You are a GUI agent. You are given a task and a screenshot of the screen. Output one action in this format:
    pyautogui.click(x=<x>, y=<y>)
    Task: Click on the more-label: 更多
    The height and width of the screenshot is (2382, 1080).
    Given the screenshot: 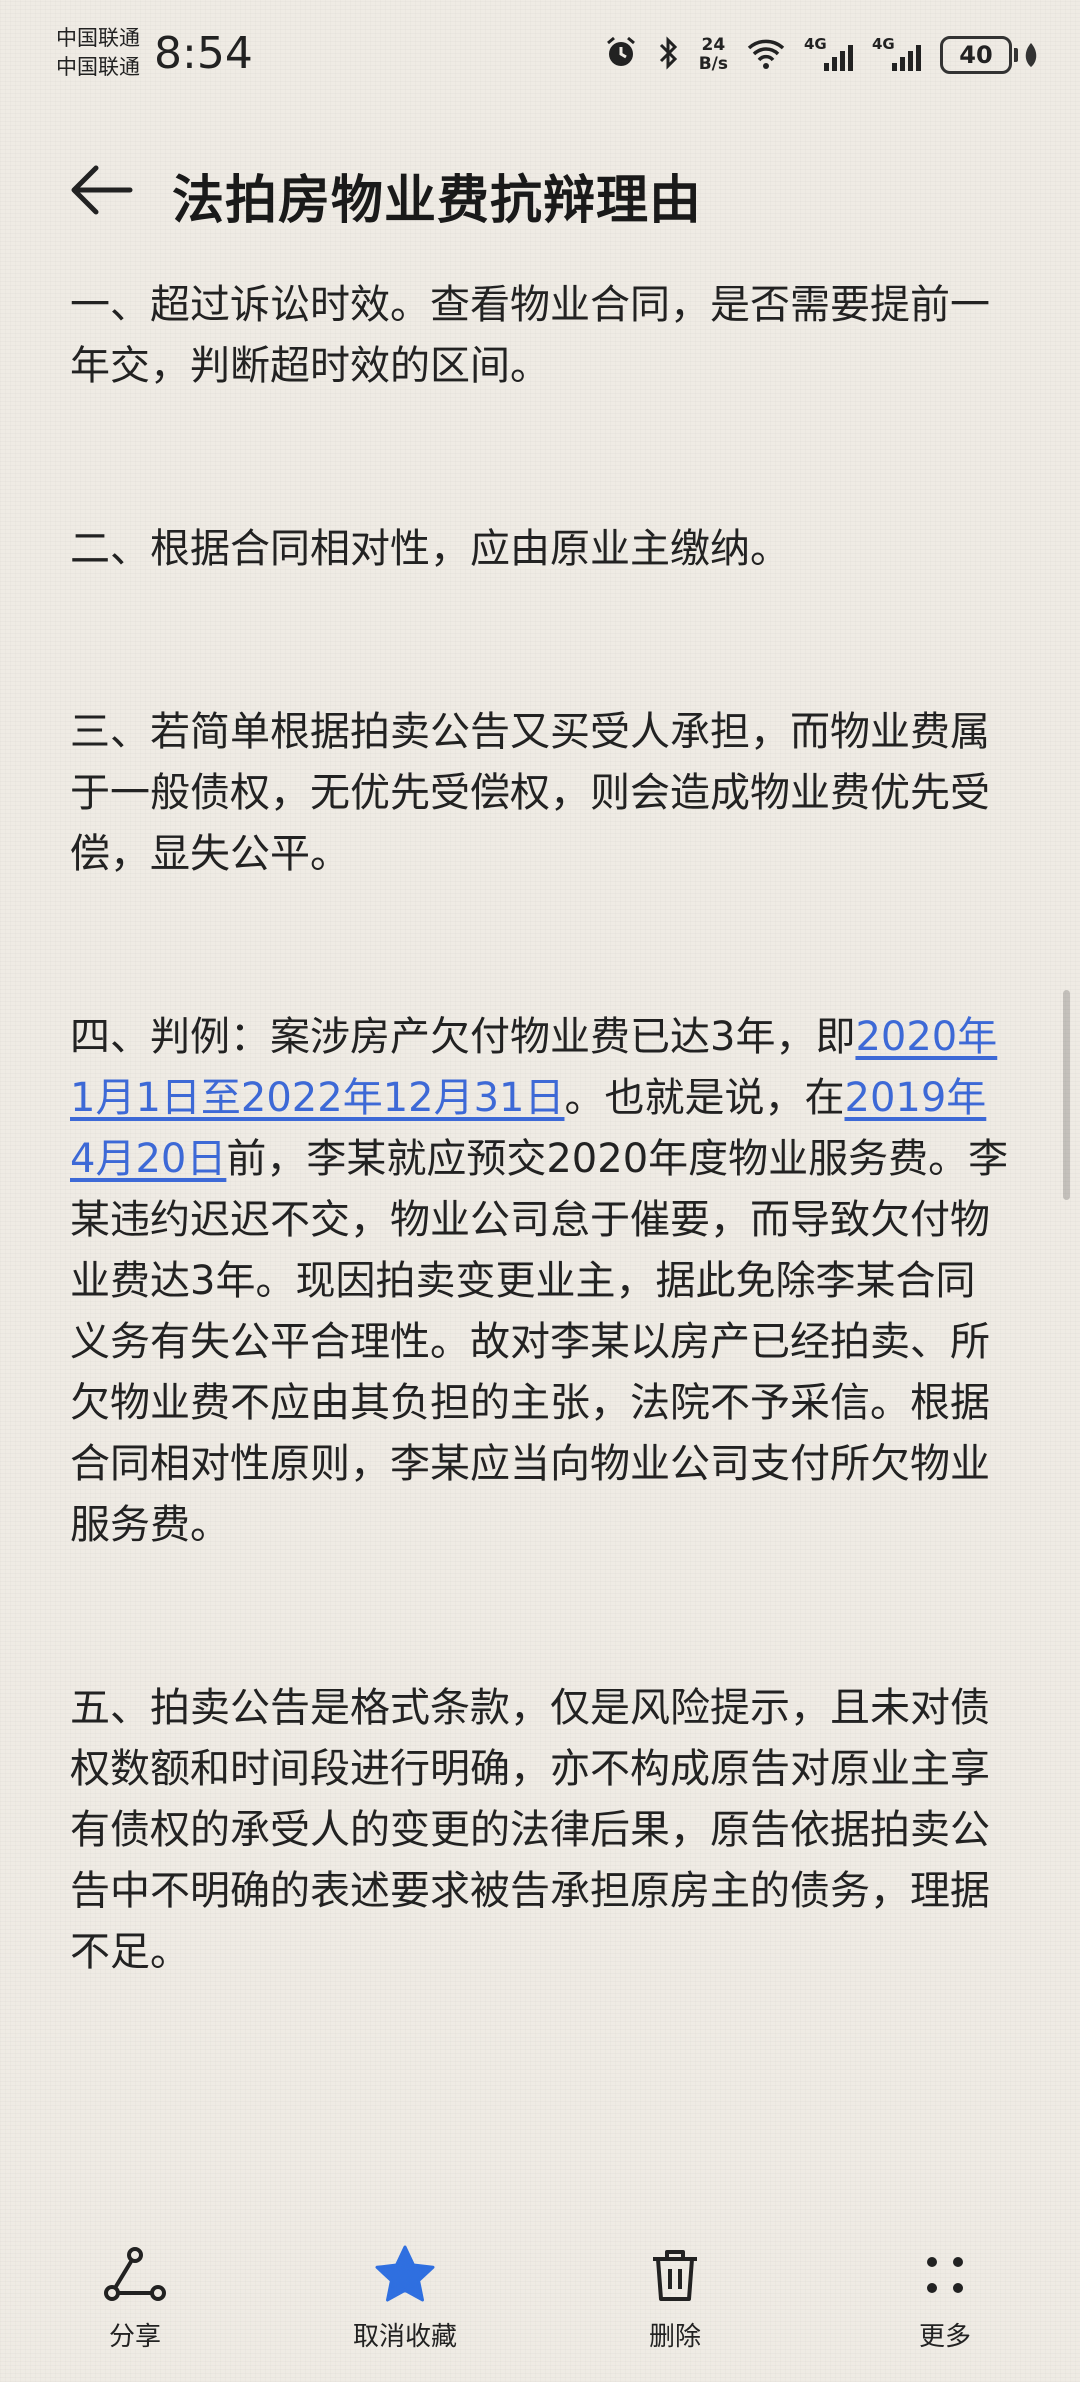 What is the action you would take?
    pyautogui.click(x=944, y=2337)
    